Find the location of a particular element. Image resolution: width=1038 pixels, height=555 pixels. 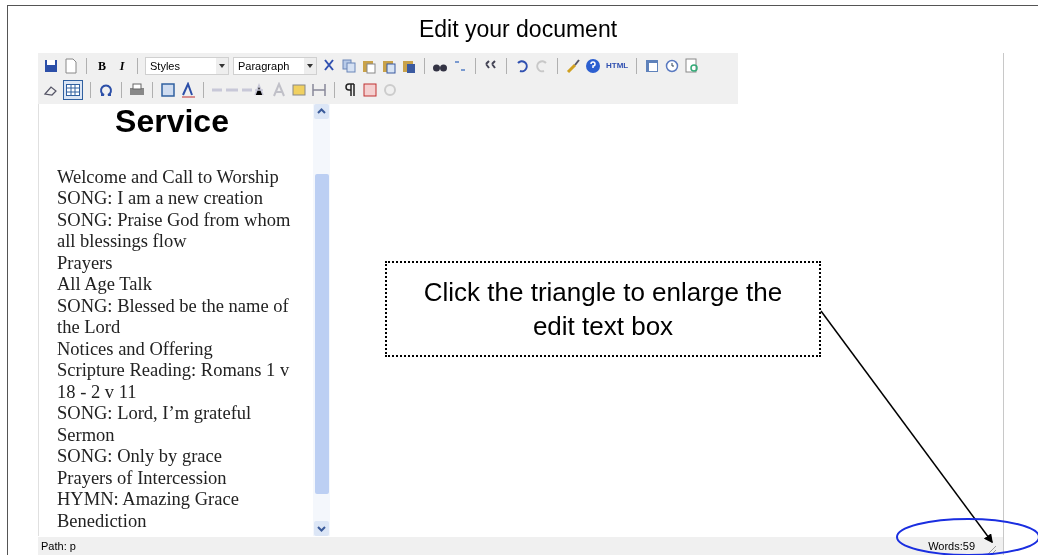

page-title: Edit your document is located at coordinates (518, 29).